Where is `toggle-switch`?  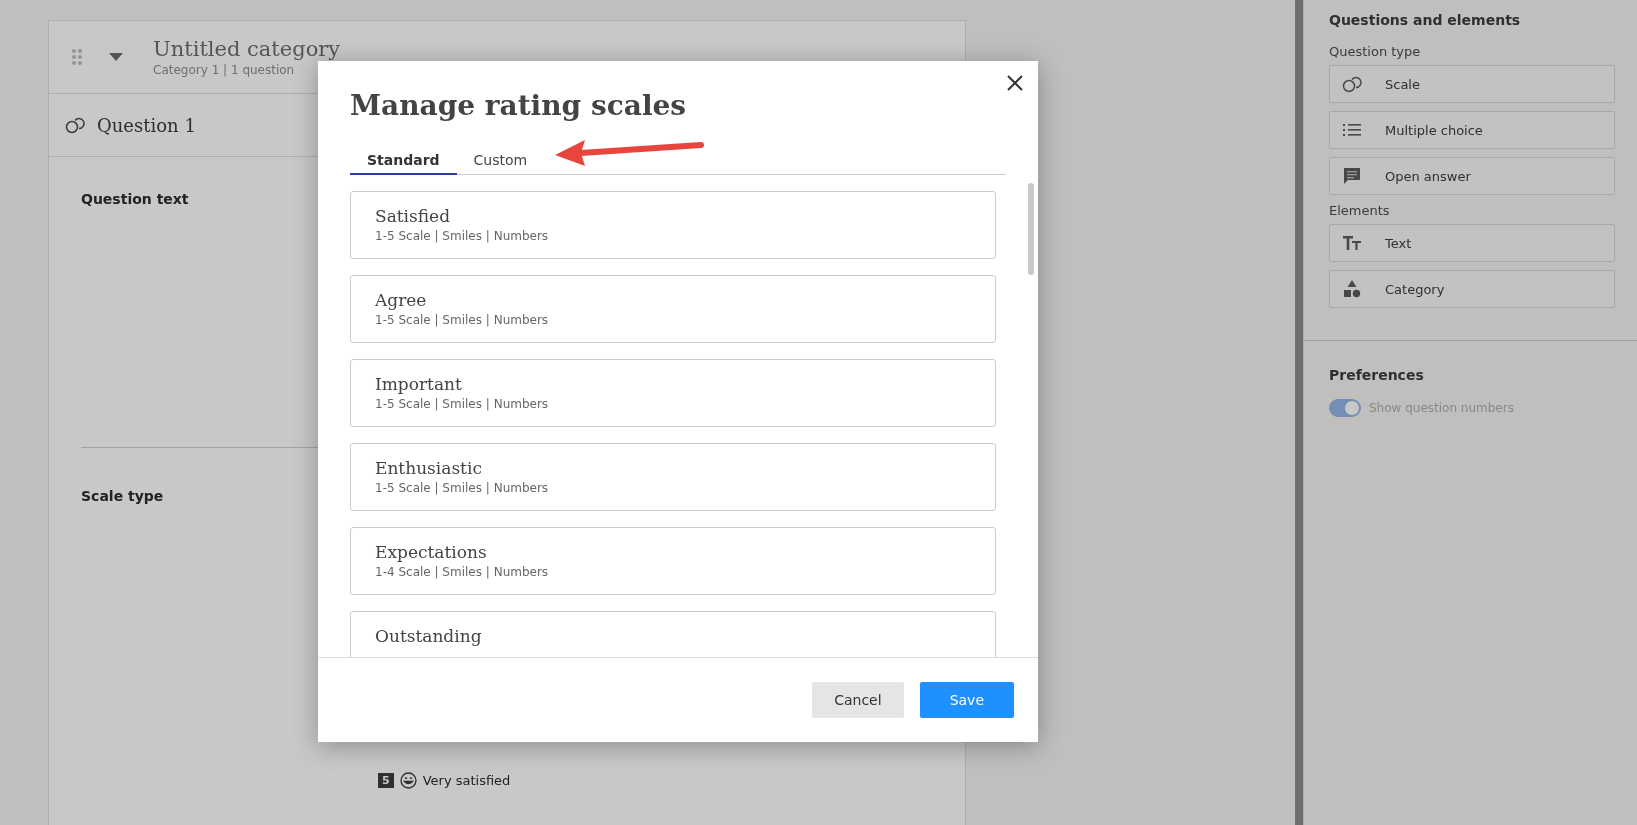
toggle-switch is located at coordinates (1345, 408).